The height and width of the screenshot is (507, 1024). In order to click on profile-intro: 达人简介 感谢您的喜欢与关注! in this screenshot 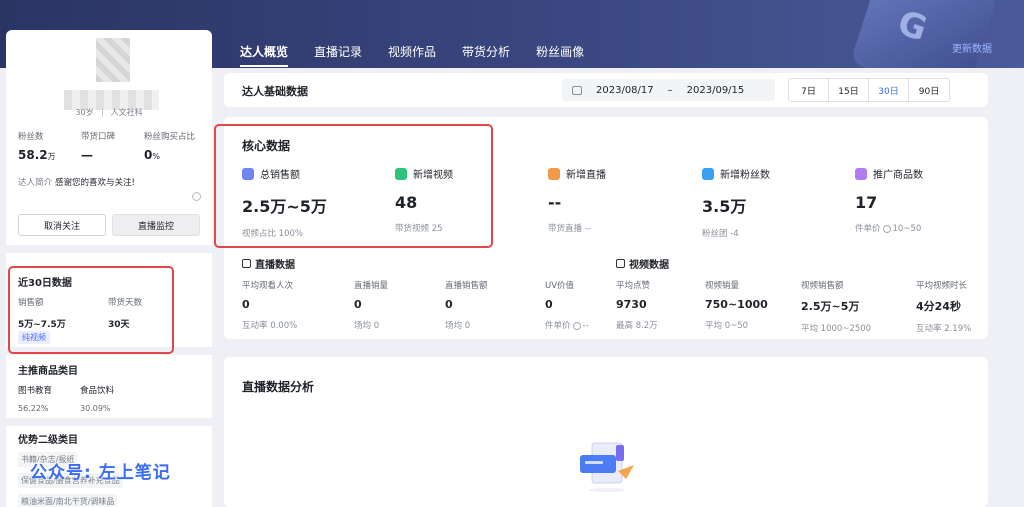, I will do `click(76, 183)`.